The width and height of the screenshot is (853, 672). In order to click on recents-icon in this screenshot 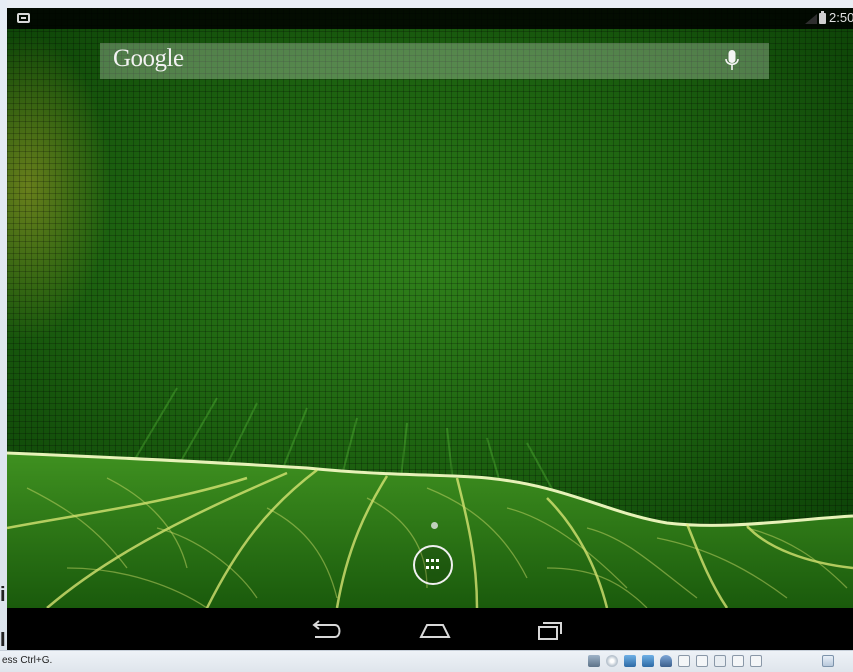, I will do `click(549, 630)`.